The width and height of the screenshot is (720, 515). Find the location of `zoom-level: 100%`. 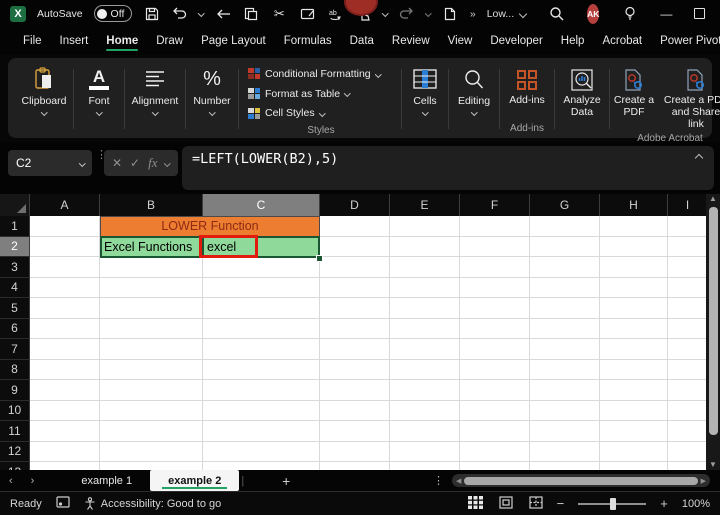

zoom-level: 100% is located at coordinates (696, 504).